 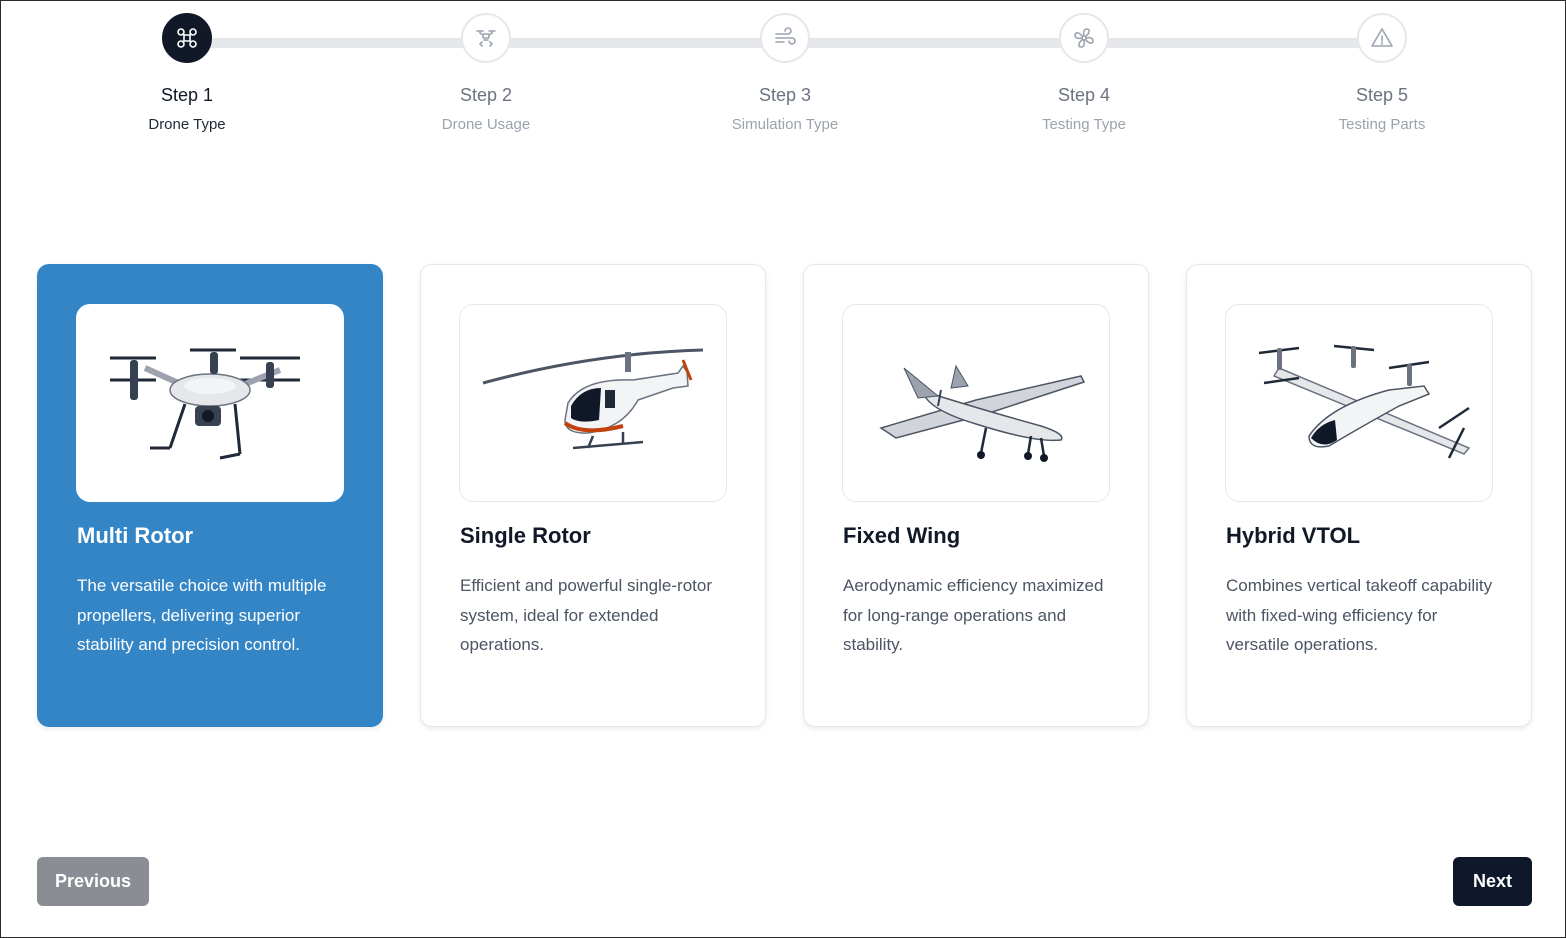 What do you see at coordinates (1382, 73) in the screenshot?
I see `step-5: Step 5 Testing Parts` at bounding box center [1382, 73].